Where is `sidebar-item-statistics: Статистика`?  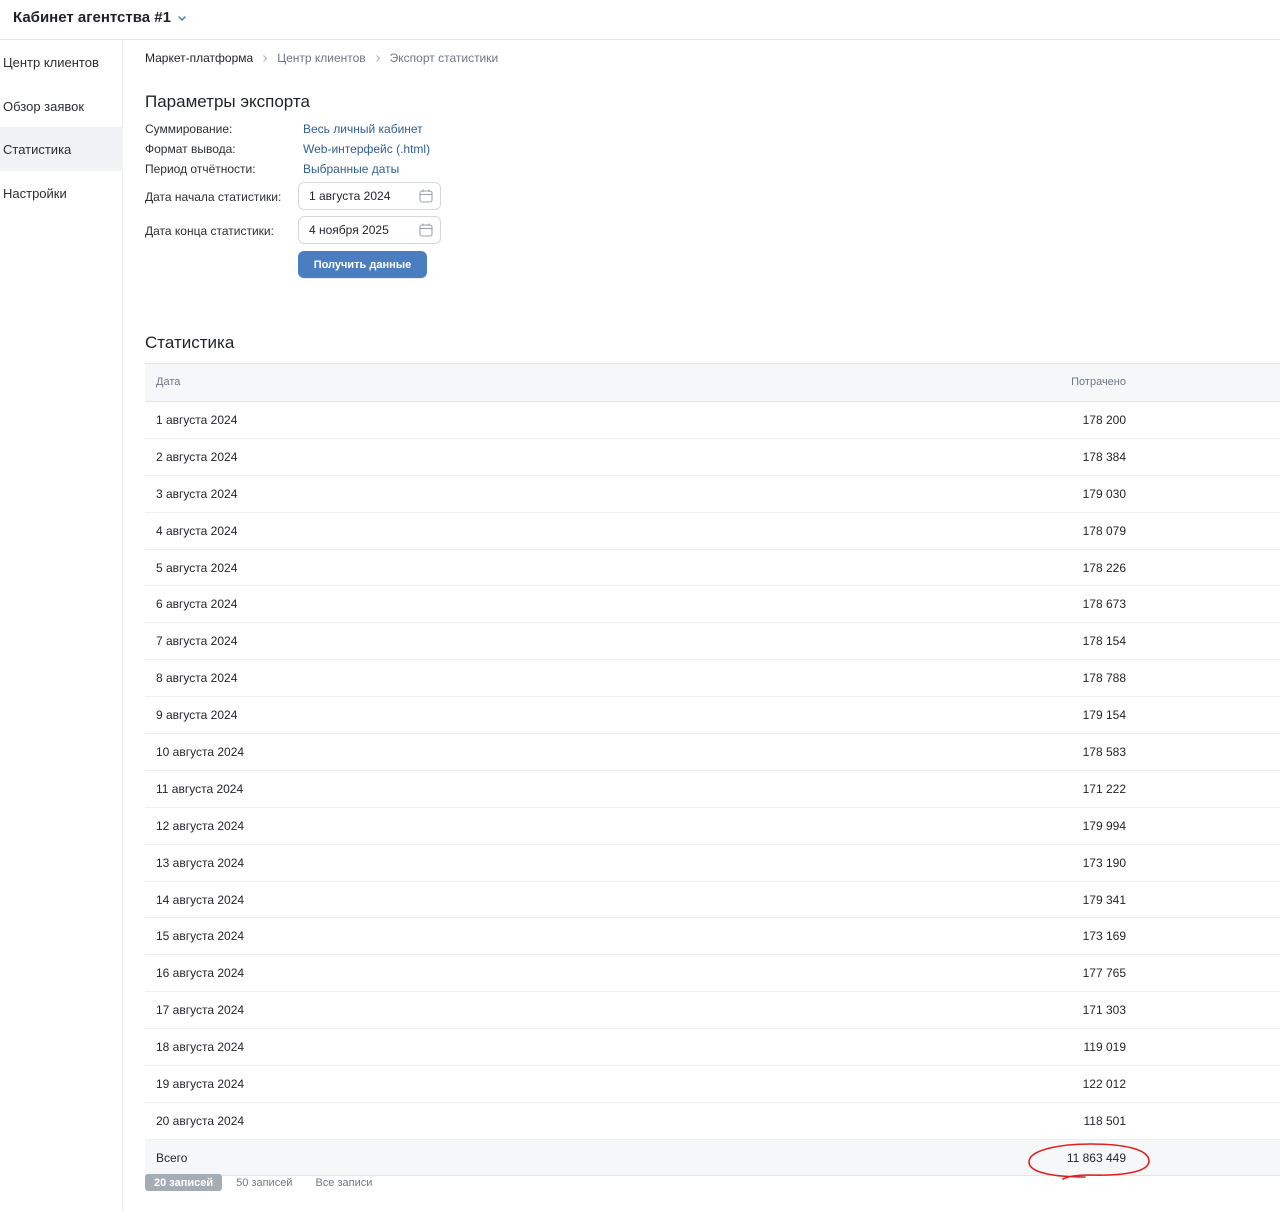 sidebar-item-statistics: Статистика is located at coordinates (61, 149).